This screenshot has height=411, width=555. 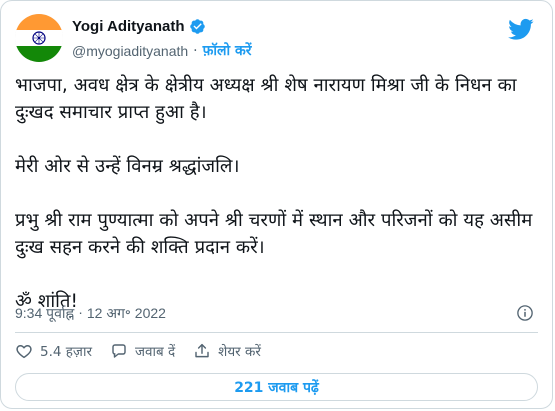 What do you see at coordinates (45, 313) in the screenshot?
I see `tweet-time: 9:34 पूर्वाह्न` at bounding box center [45, 313].